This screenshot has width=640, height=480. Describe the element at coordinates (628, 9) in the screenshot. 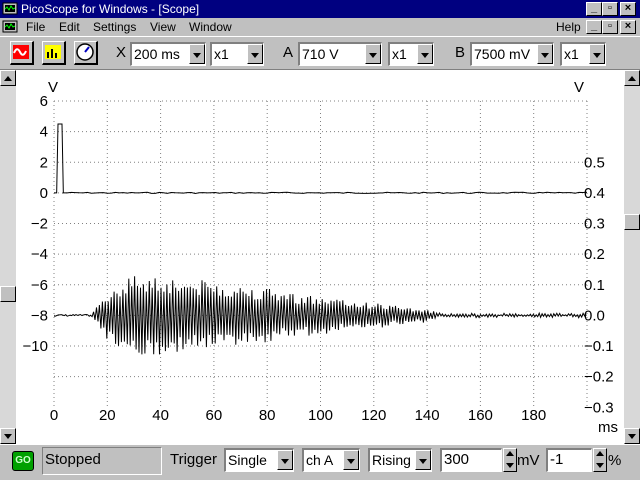

I see `close-button: ×` at that location.